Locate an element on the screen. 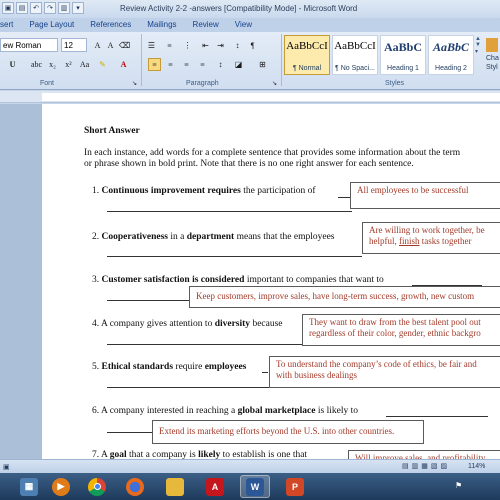 The width and height of the screenshot is (500, 500). taskbar-word: W is located at coordinates (255, 486).